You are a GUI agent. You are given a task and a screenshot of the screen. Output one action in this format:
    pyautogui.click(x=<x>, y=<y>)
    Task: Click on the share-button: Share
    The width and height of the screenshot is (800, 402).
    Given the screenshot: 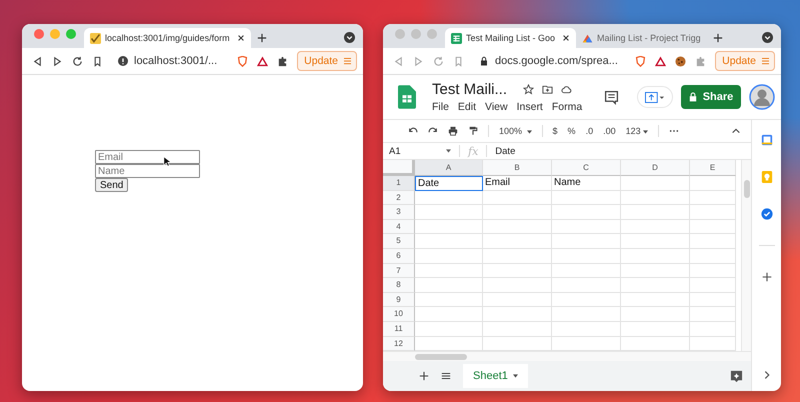 What is the action you would take?
    pyautogui.click(x=711, y=97)
    